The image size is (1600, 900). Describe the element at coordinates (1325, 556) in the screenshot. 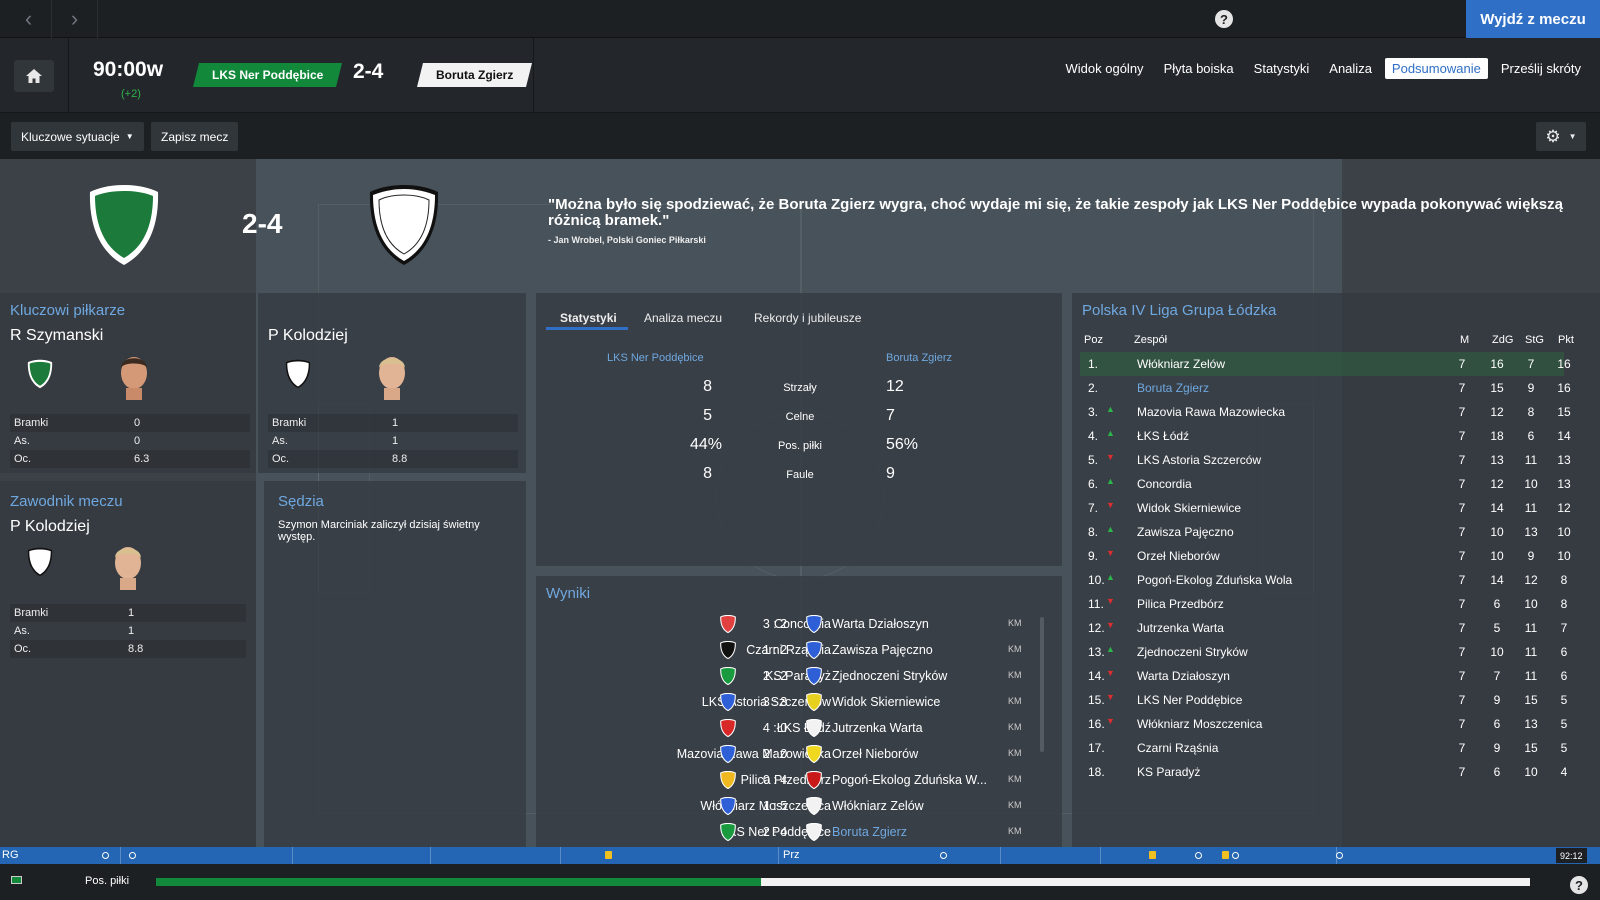

I see `league-row: 9. ▼ Orzeł Nieborów 7 10 9 10` at that location.